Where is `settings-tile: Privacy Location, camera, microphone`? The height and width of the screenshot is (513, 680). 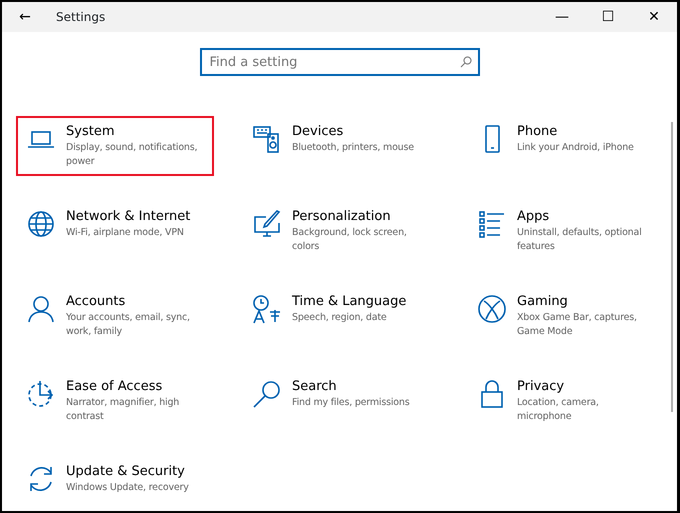
settings-tile: Privacy Location, camera, microphone is located at coordinates (566, 401).